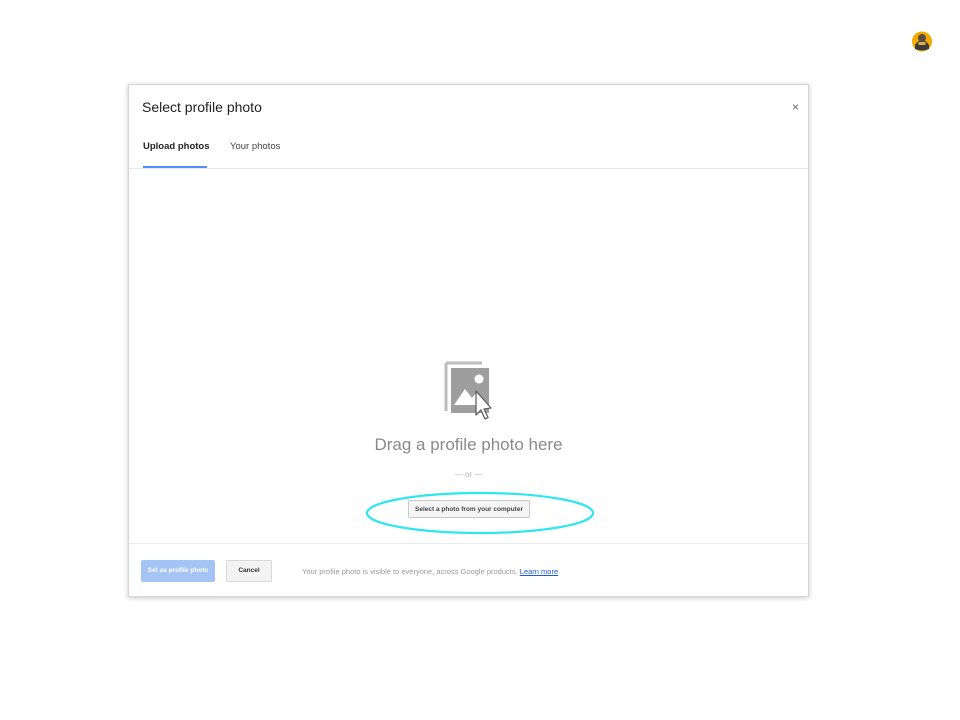 The width and height of the screenshot is (960, 720). Describe the element at coordinates (255, 146) in the screenshot. I see `tab-label: Your photos` at that location.